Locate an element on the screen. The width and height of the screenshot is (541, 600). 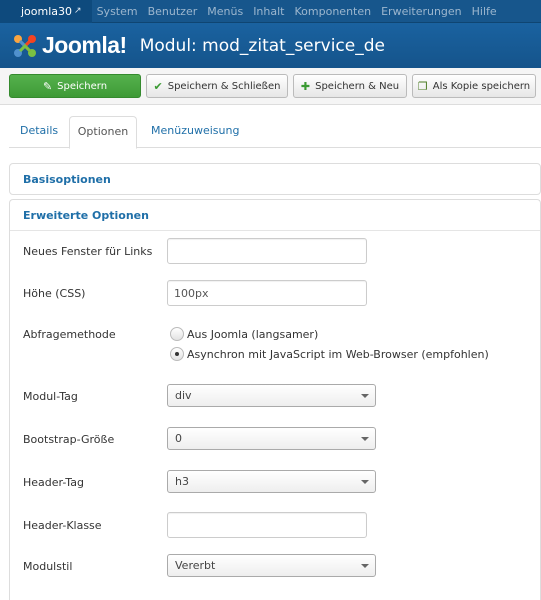
external-link-icon: ↗ is located at coordinates (78, 11).